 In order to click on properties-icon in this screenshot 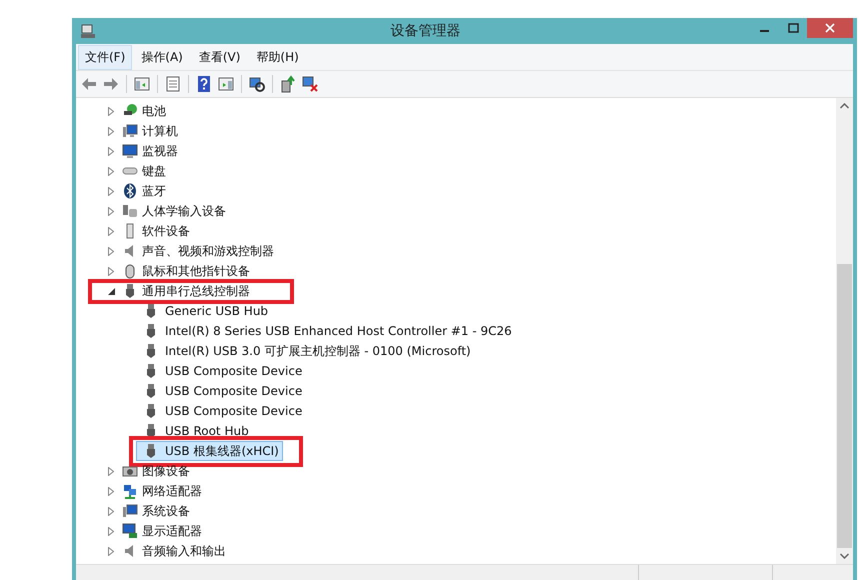, I will do `click(173, 84)`.